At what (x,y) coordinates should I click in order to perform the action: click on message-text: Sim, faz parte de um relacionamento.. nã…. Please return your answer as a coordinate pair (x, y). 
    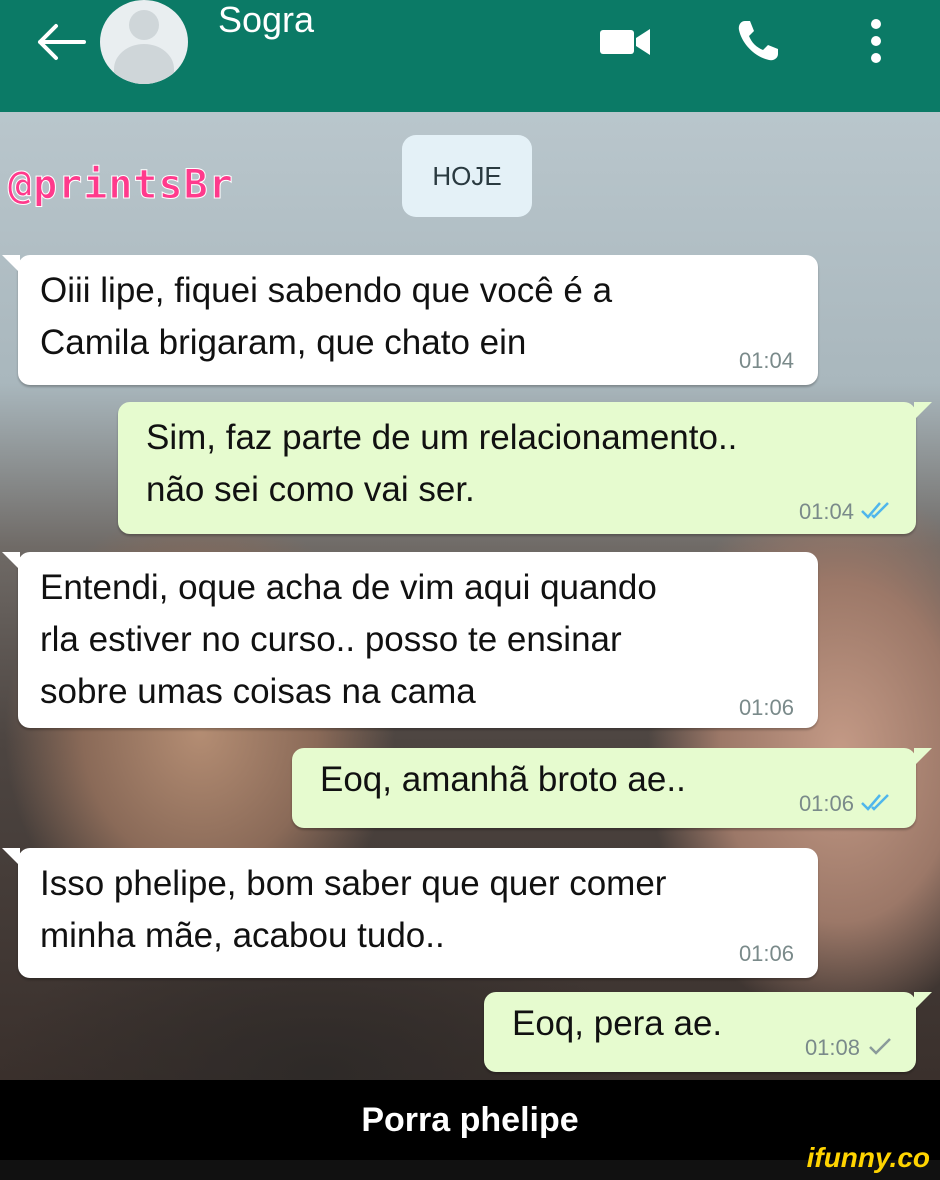
    Looking at the image, I should click on (442, 463).